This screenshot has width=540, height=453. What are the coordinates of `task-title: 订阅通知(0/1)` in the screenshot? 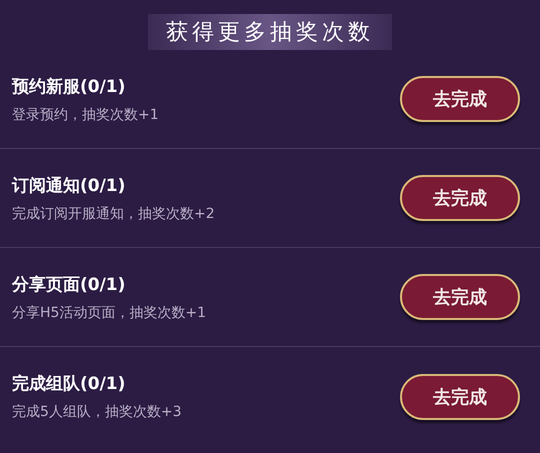 It's located at (69, 185).